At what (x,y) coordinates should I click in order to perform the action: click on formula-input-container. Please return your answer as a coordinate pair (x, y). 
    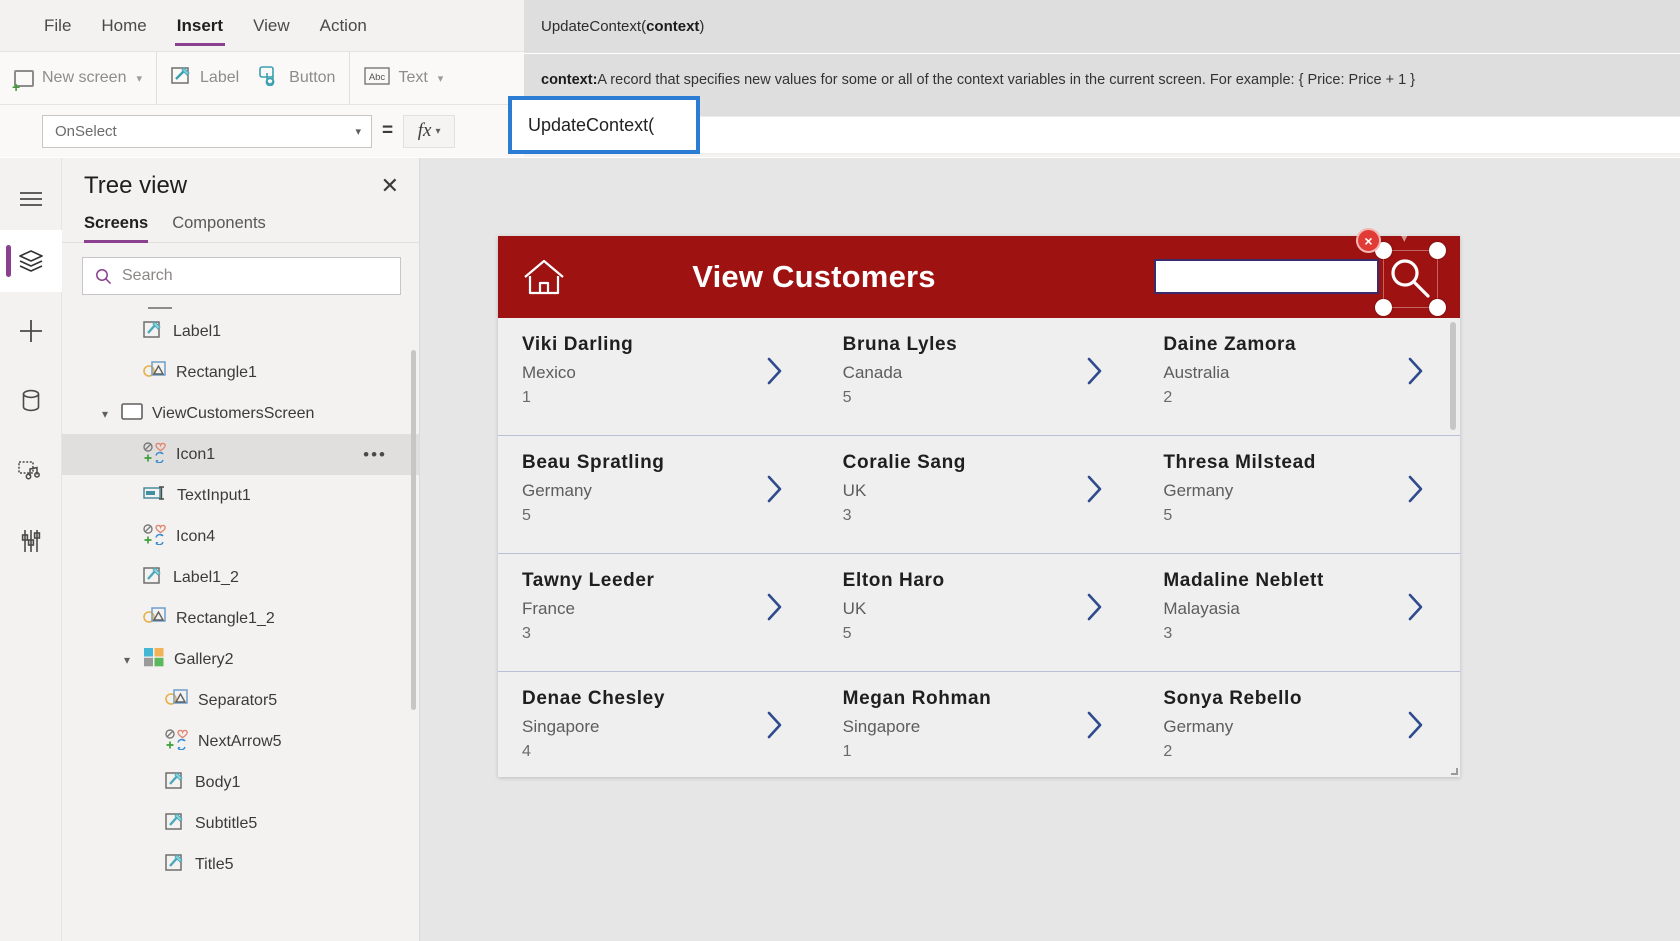
    Looking at the image, I should click on (604, 125).